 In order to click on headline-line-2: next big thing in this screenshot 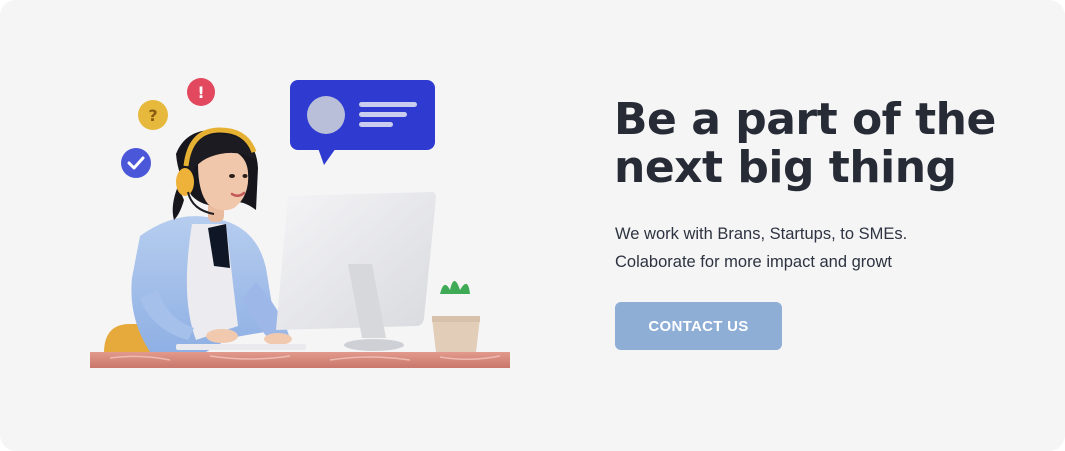, I will do `click(785, 167)`.